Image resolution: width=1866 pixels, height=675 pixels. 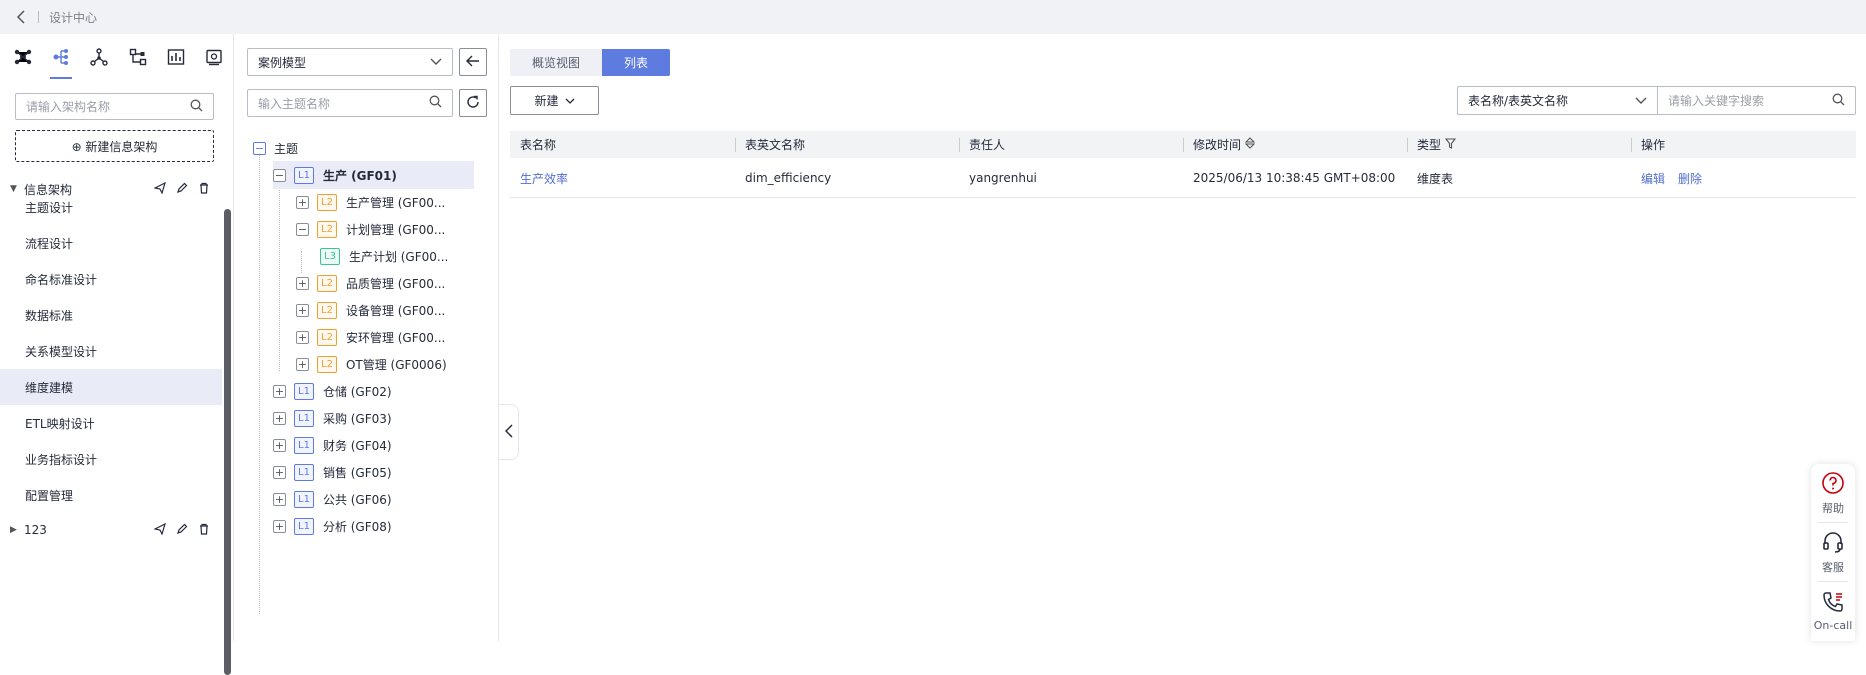 What do you see at coordinates (111, 207) in the screenshot?
I see `menu-item-topic-design: 主题设计` at bounding box center [111, 207].